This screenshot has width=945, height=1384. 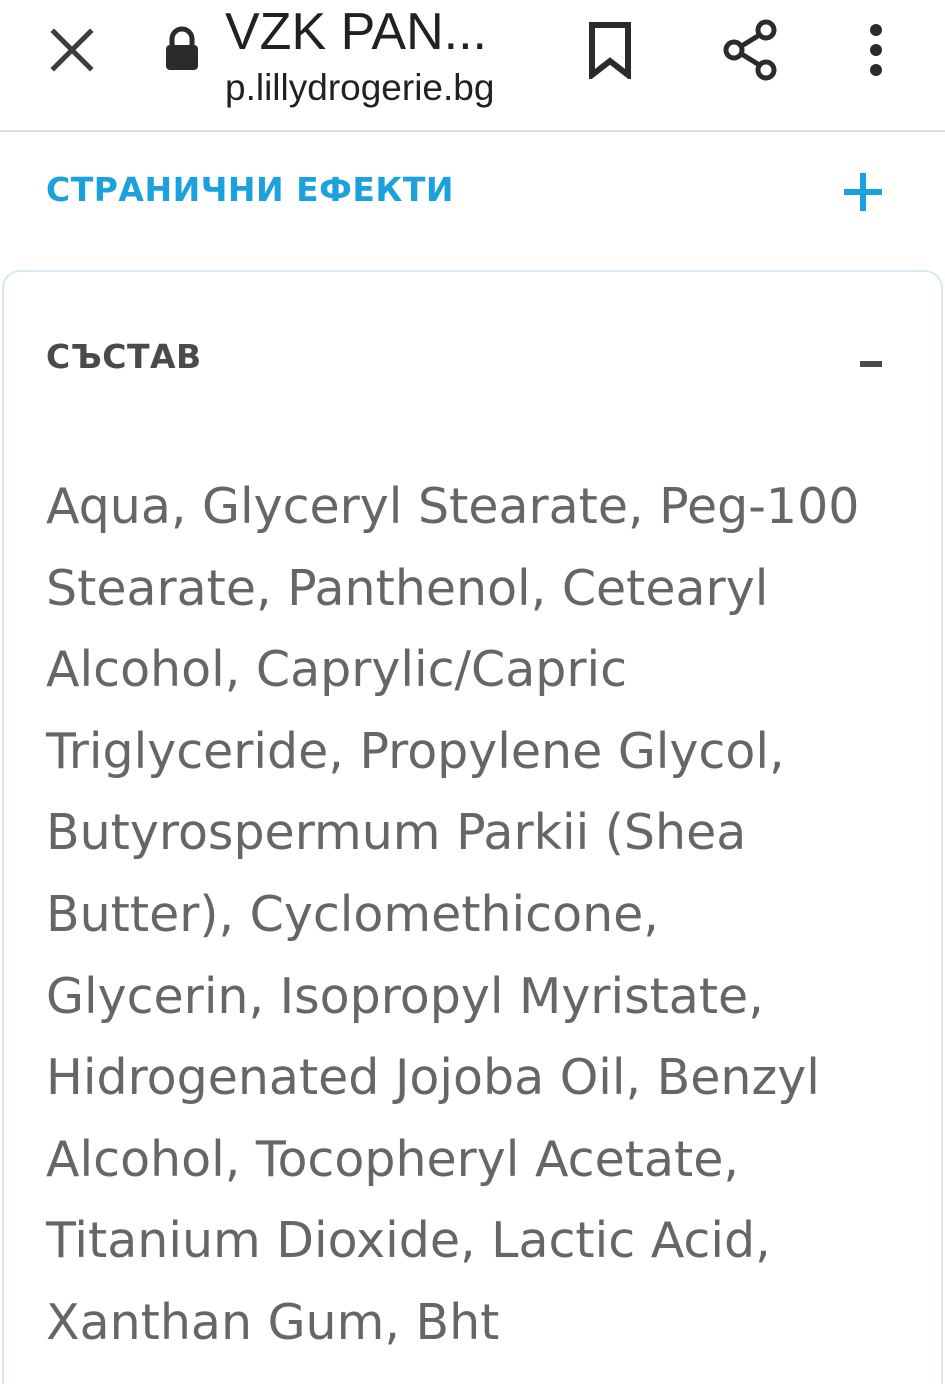 I want to click on bookmark-button, so click(x=610, y=50).